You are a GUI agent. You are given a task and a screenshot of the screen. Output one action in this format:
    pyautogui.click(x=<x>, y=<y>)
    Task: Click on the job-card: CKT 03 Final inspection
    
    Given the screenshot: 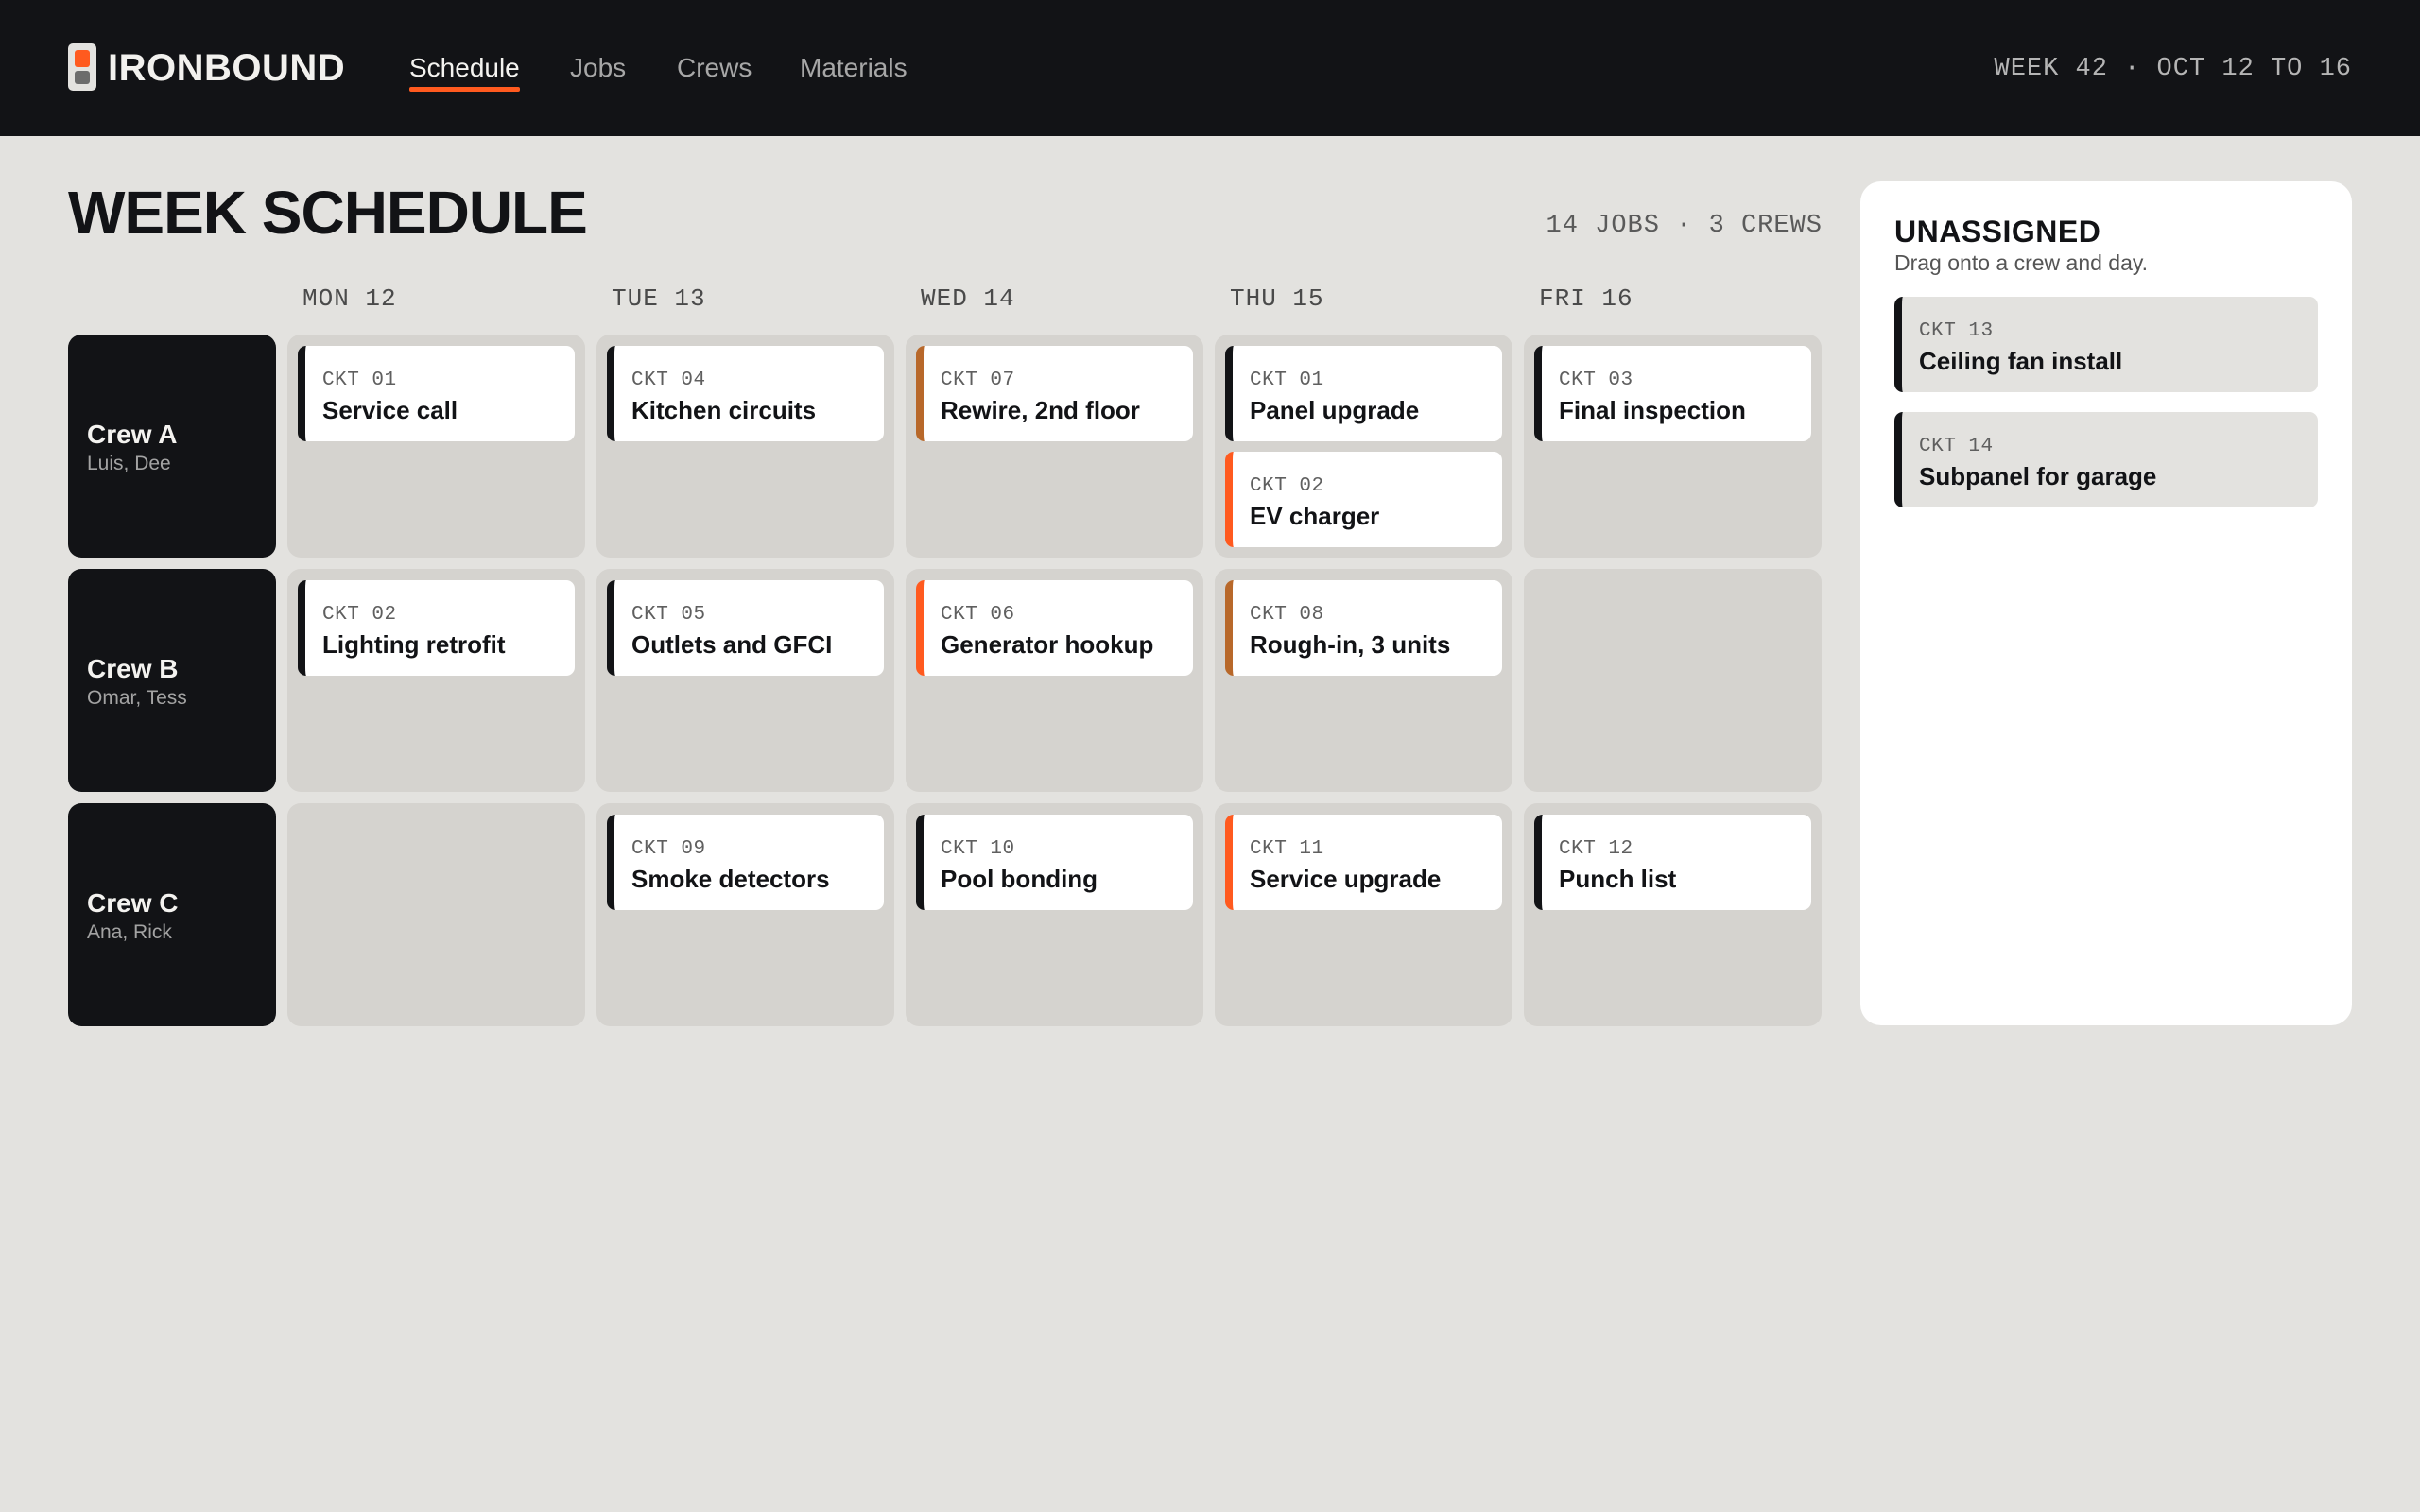 What is the action you would take?
    pyautogui.click(x=1672, y=393)
    